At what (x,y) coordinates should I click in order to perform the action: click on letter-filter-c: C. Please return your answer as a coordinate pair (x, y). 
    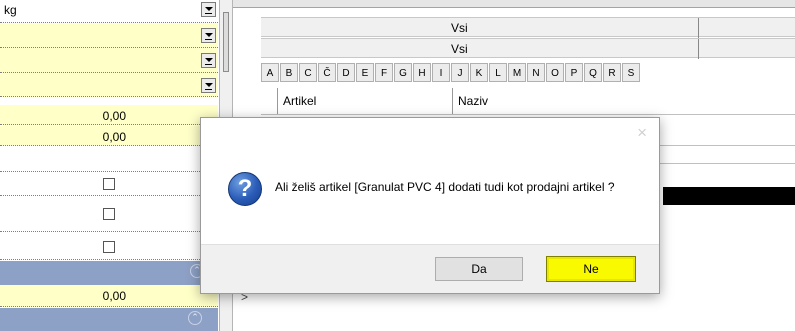
    Looking at the image, I should click on (308, 72).